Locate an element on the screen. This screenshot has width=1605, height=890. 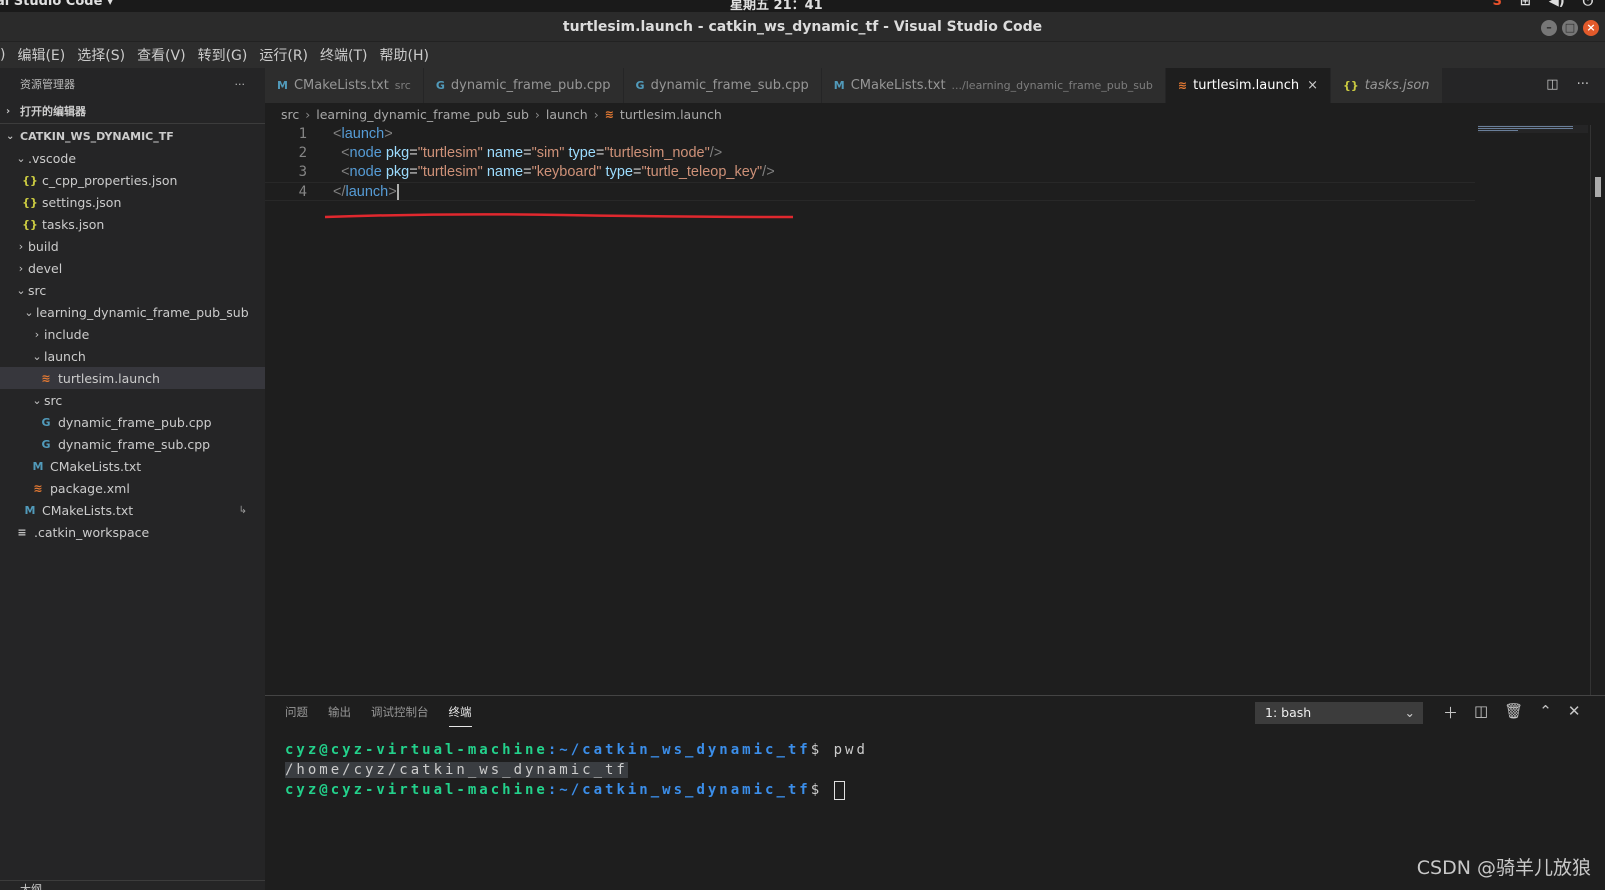
tree-item: ≋ turtlesim.launch is located at coordinates (132, 378).